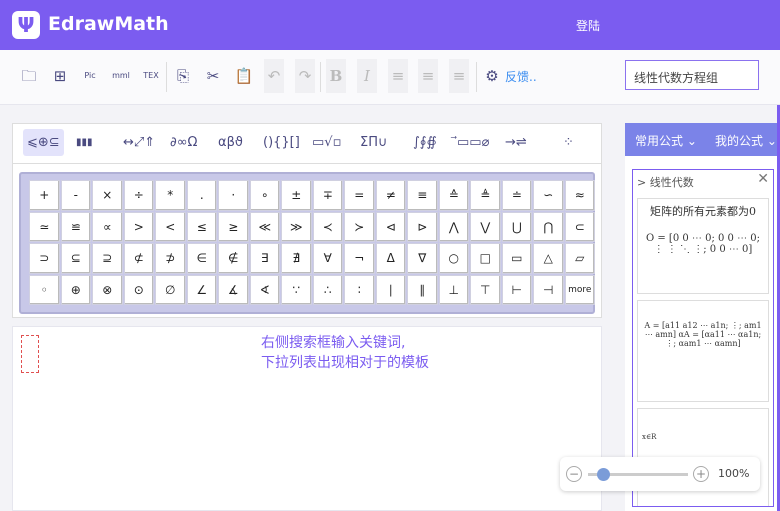 The height and width of the screenshot is (511, 780). Describe the element at coordinates (425, 142) in the screenshot. I see `symbol-tab-integrals: ∫∮∯` at that location.